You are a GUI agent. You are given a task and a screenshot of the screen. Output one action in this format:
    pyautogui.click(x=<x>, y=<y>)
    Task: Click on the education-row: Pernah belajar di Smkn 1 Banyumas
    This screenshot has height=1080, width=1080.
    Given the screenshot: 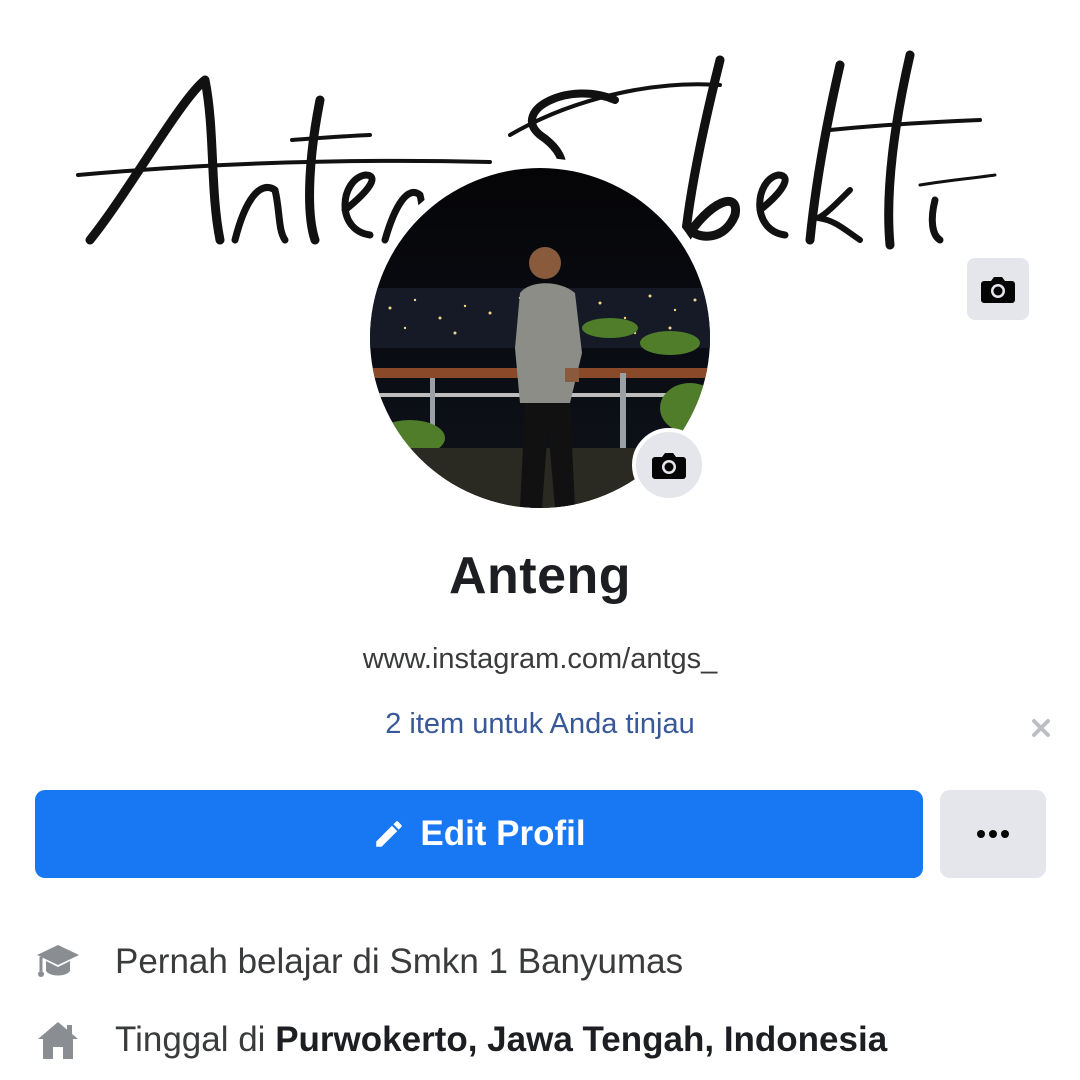 What is the action you would take?
    pyautogui.click(x=544, y=962)
    